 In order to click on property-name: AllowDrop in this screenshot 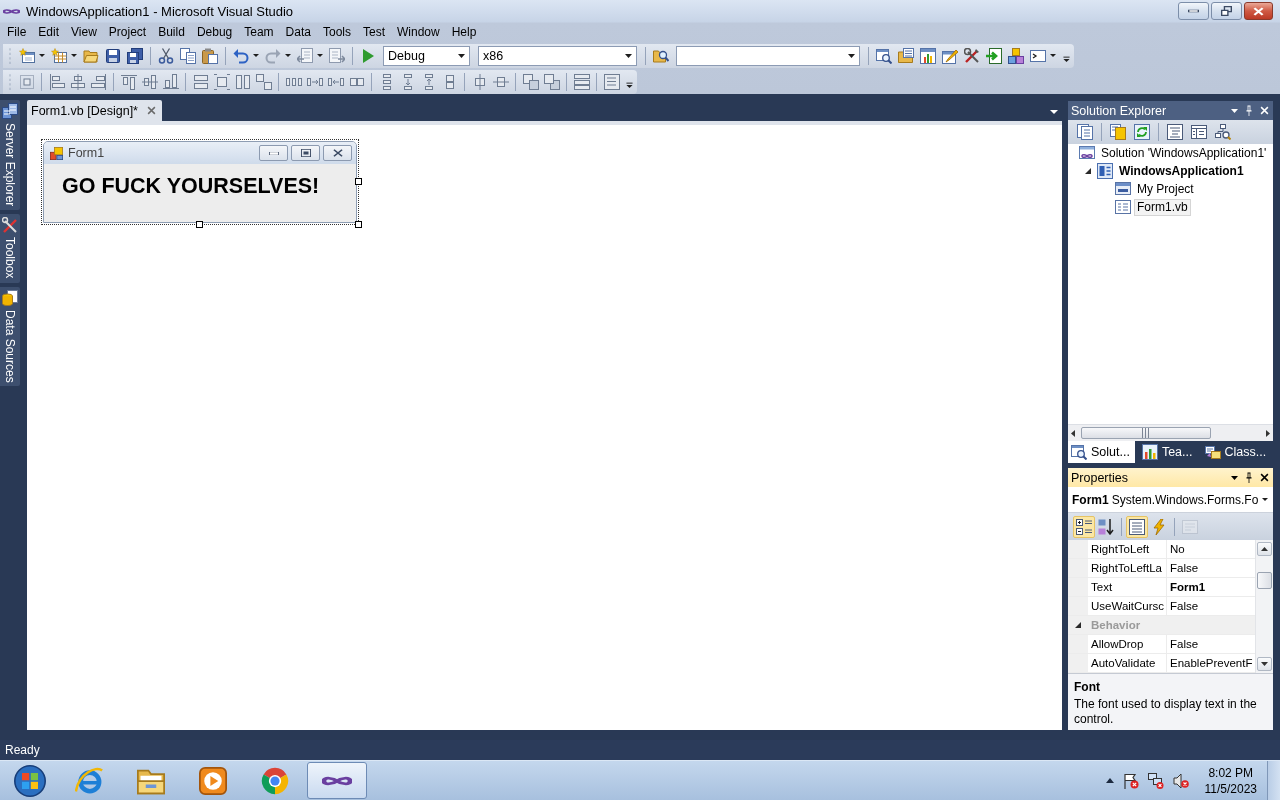, I will do `click(1127, 644)`.